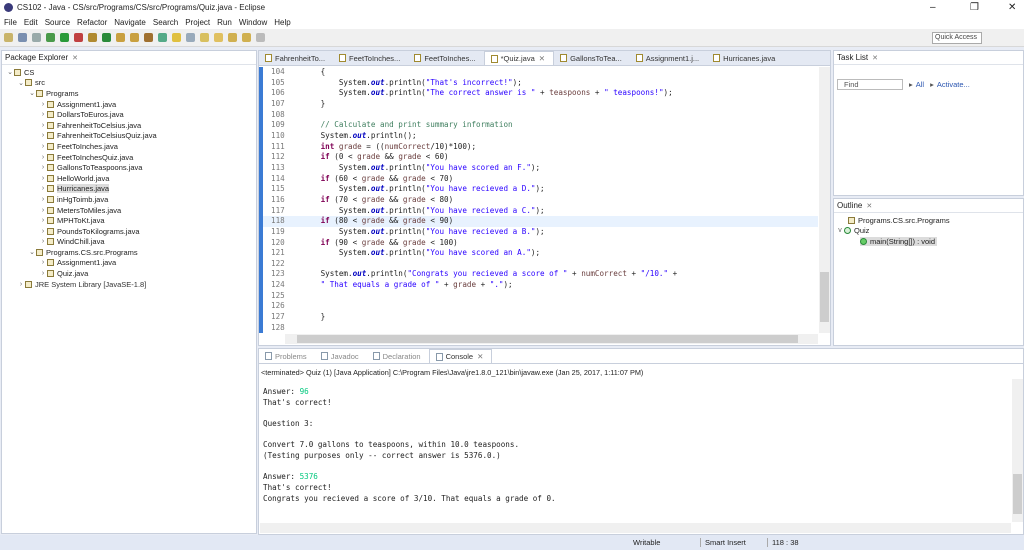  What do you see at coordinates (129, 72) in the screenshot?
I see `tree-item: ⌄ CS` at bounding box center [129, 72].